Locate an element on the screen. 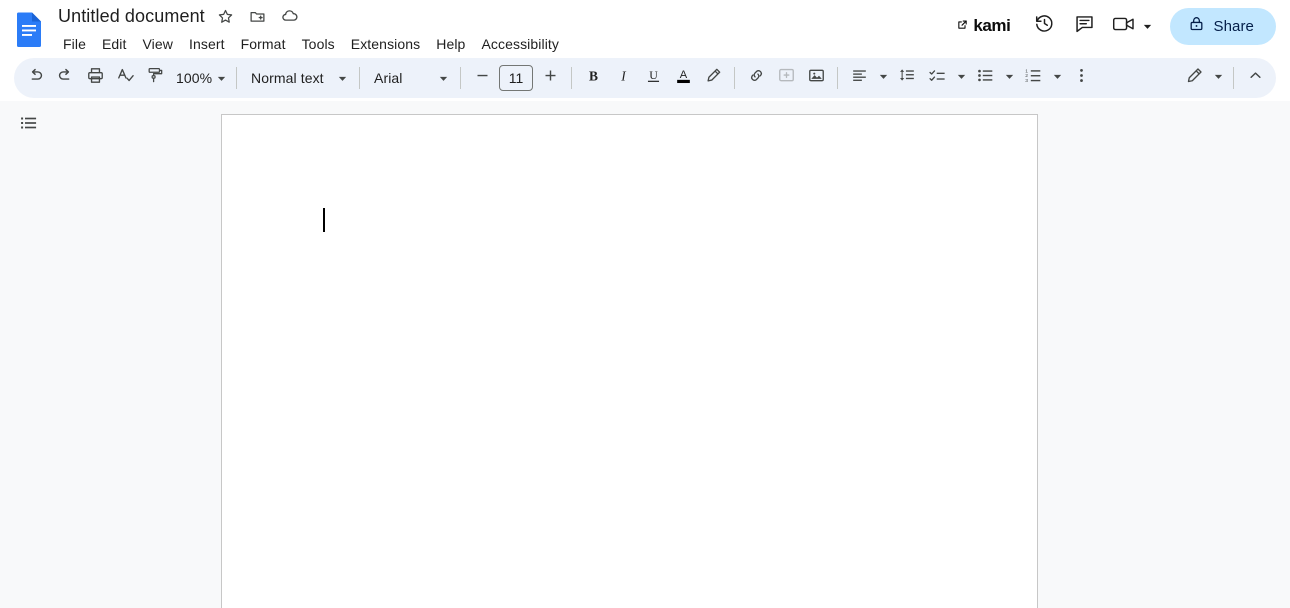 Image resolution: width=1290 pixels, height=608 pixels. menu-item-view: View is located at coordinates (158, 44).